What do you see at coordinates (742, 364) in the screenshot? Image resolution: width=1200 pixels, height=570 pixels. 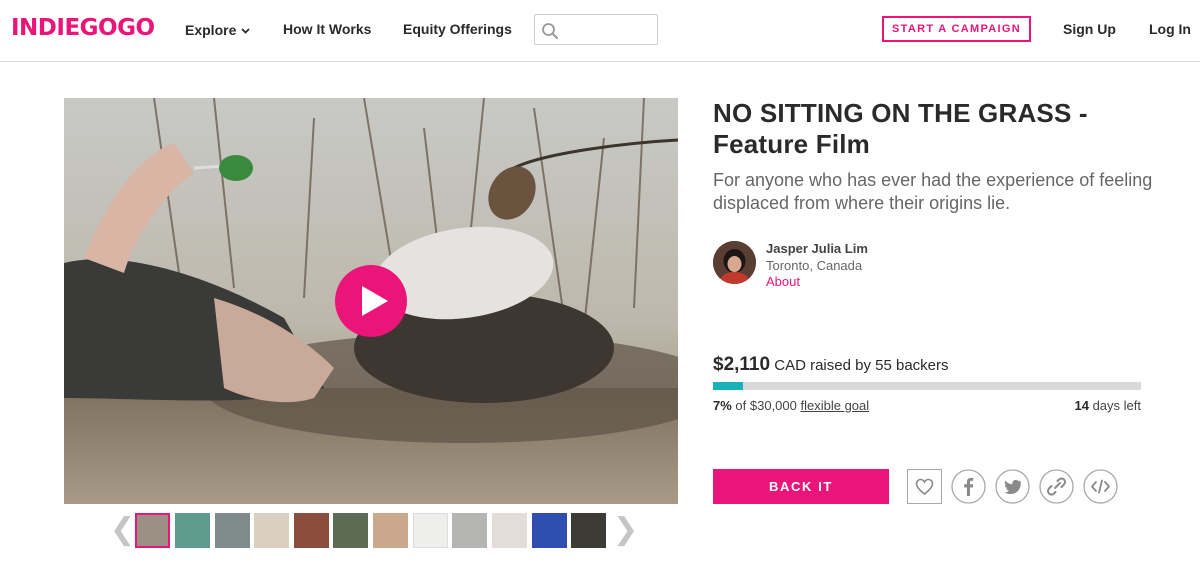 I see `raised-amount: $2,110` at bounding box center [742, 364].